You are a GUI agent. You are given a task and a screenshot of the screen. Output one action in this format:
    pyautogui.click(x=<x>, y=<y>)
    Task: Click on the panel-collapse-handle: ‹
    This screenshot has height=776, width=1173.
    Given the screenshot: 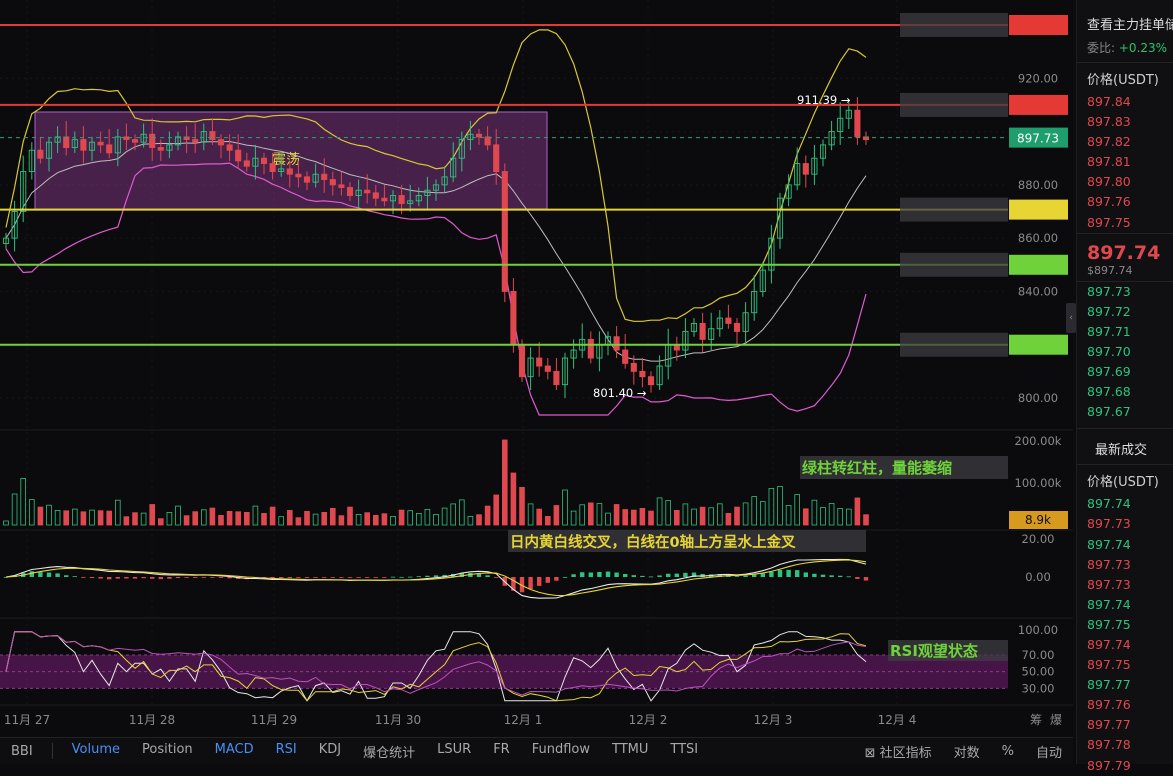 What is the action you would take?
    pyautogui.click(x=1071, y=318)
    